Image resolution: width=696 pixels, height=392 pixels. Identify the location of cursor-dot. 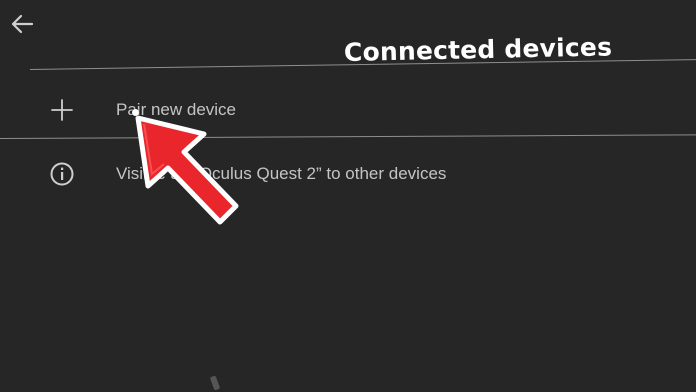
(135, 112).